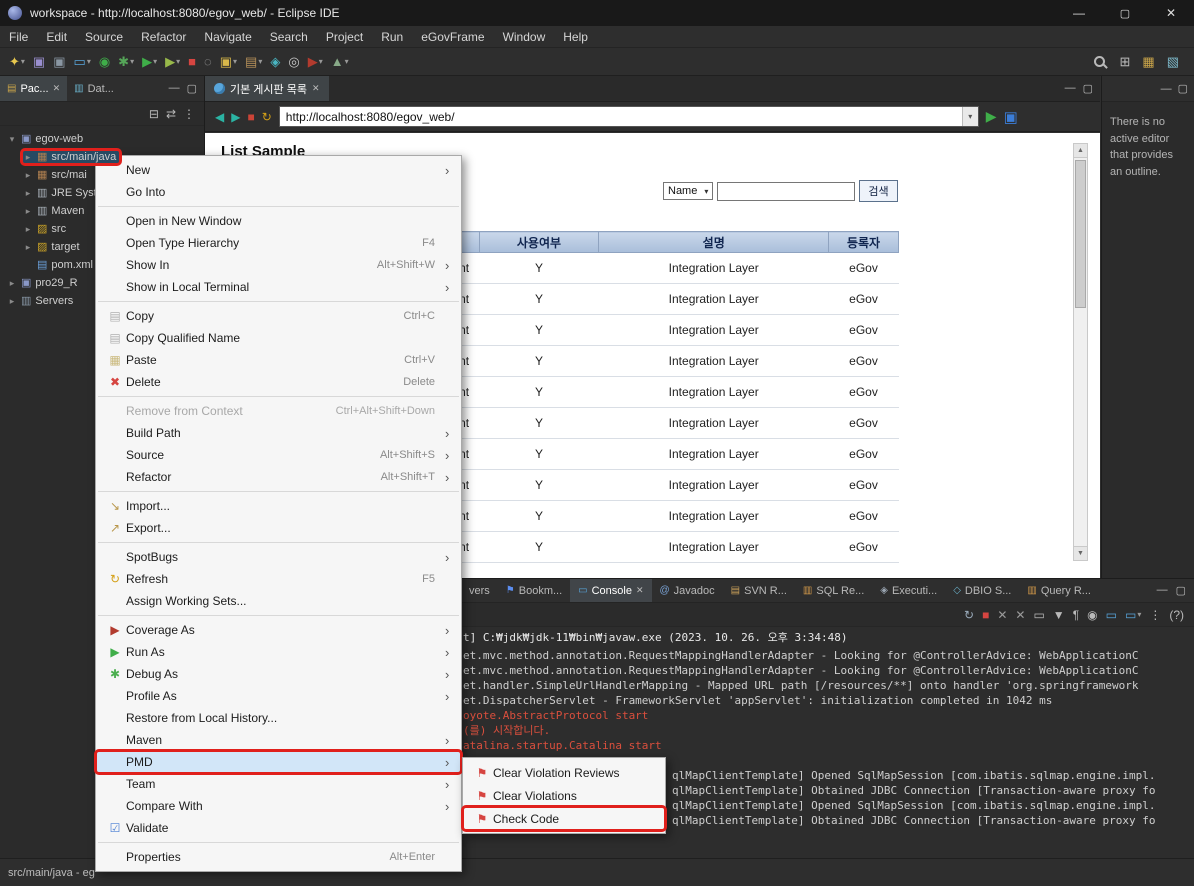 The height and width of the screenshot is (886, 1194). Describe the element at coordinates (171, 114) in the screenshot. I see `link-with-editor-icon: ⇄` at that location.